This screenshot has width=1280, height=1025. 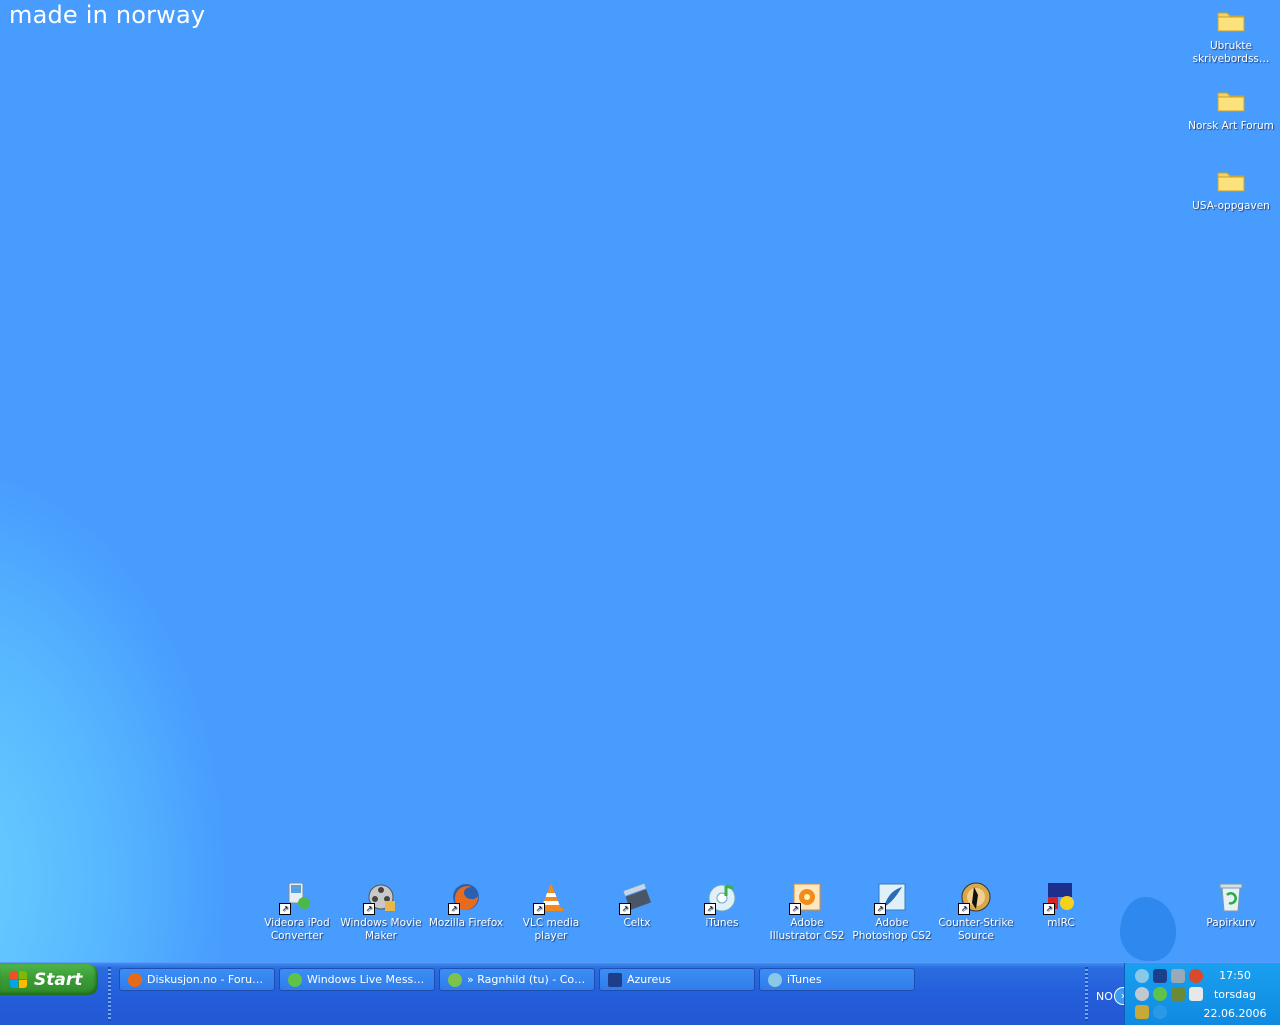 I want to click on desktop-icon-mirc: ↗ mIRC, so click(x=1061, y=905).